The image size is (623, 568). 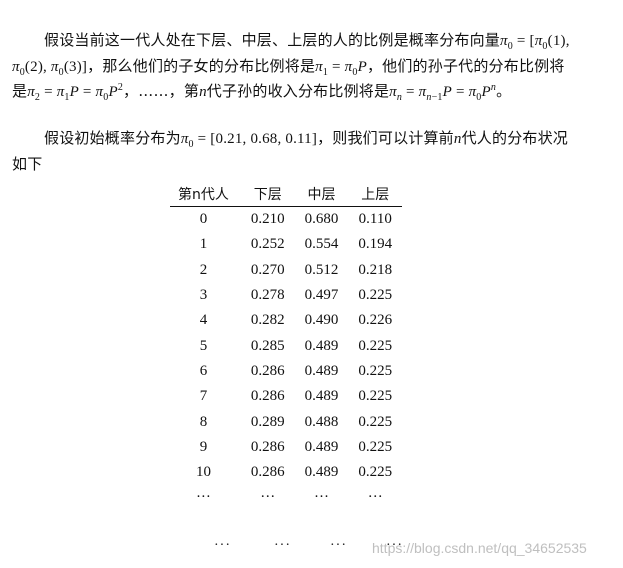 What do you see at coordinates (321, 421) in the screenshot?
I see `table-cell: 0.488` at bounding box center [321, 421].